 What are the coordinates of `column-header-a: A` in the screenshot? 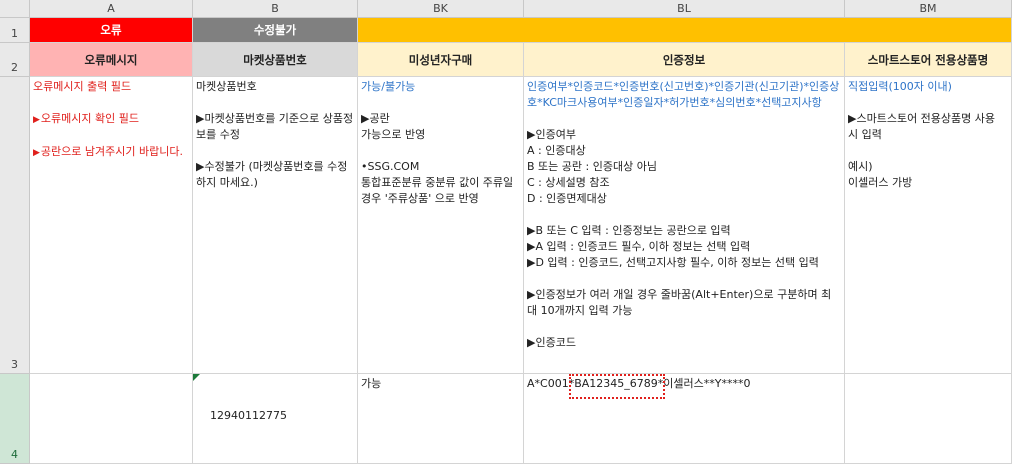 It's located at (111, 9).